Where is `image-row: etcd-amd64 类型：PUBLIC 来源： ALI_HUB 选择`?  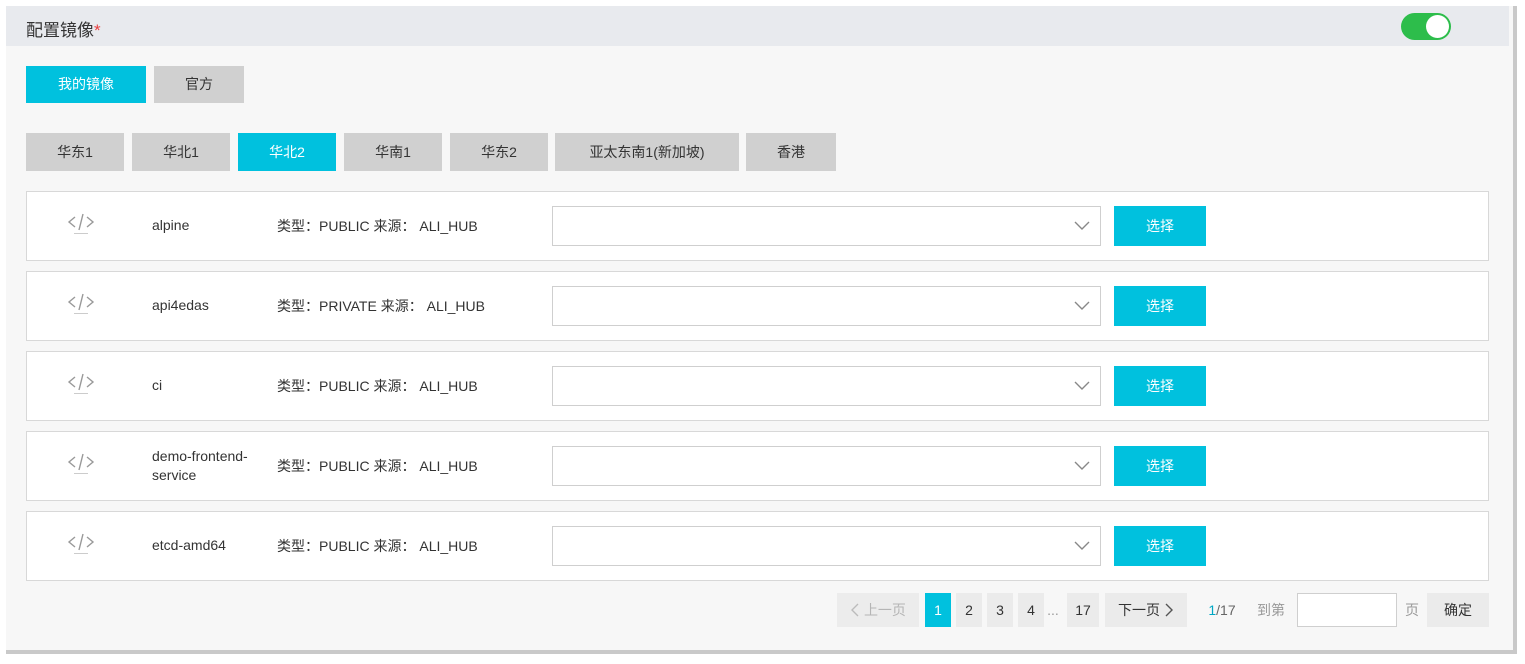
image-row: etcd-amd64 类型：PUBLIC 来源： ALI_HUB 选择 is located at coordinates (757, 546).